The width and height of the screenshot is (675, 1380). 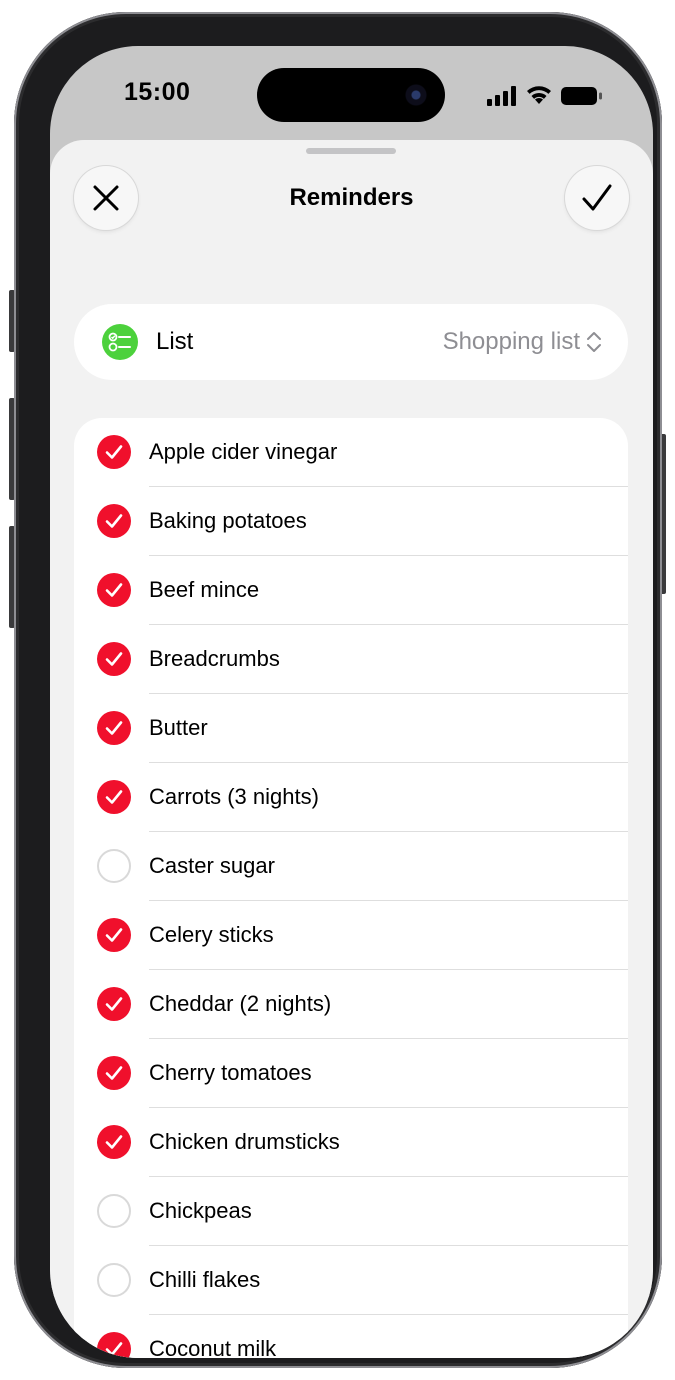 What do you see at coordinates (351, 1336) in the screenshot?
I see `list-item: Coconut milk` at bounding box center [351, 1336].